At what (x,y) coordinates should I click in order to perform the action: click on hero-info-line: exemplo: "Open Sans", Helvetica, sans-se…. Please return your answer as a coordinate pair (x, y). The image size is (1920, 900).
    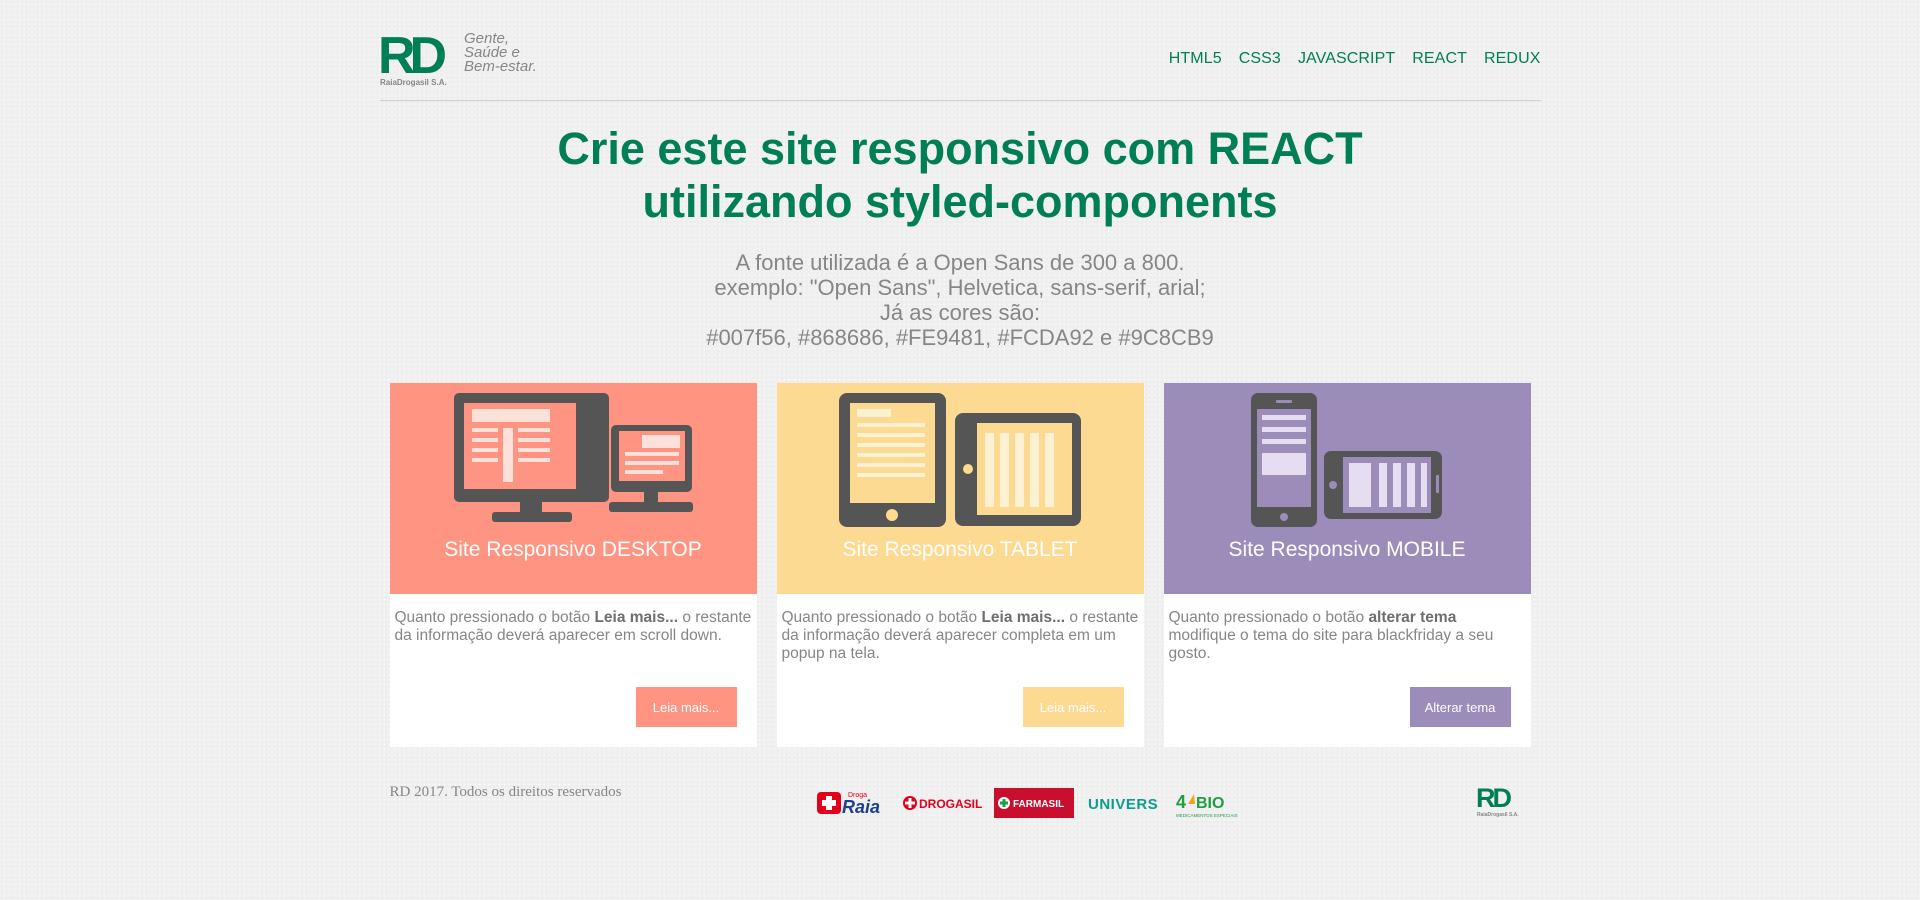
    Looking at the image, I should click on (960, 287).